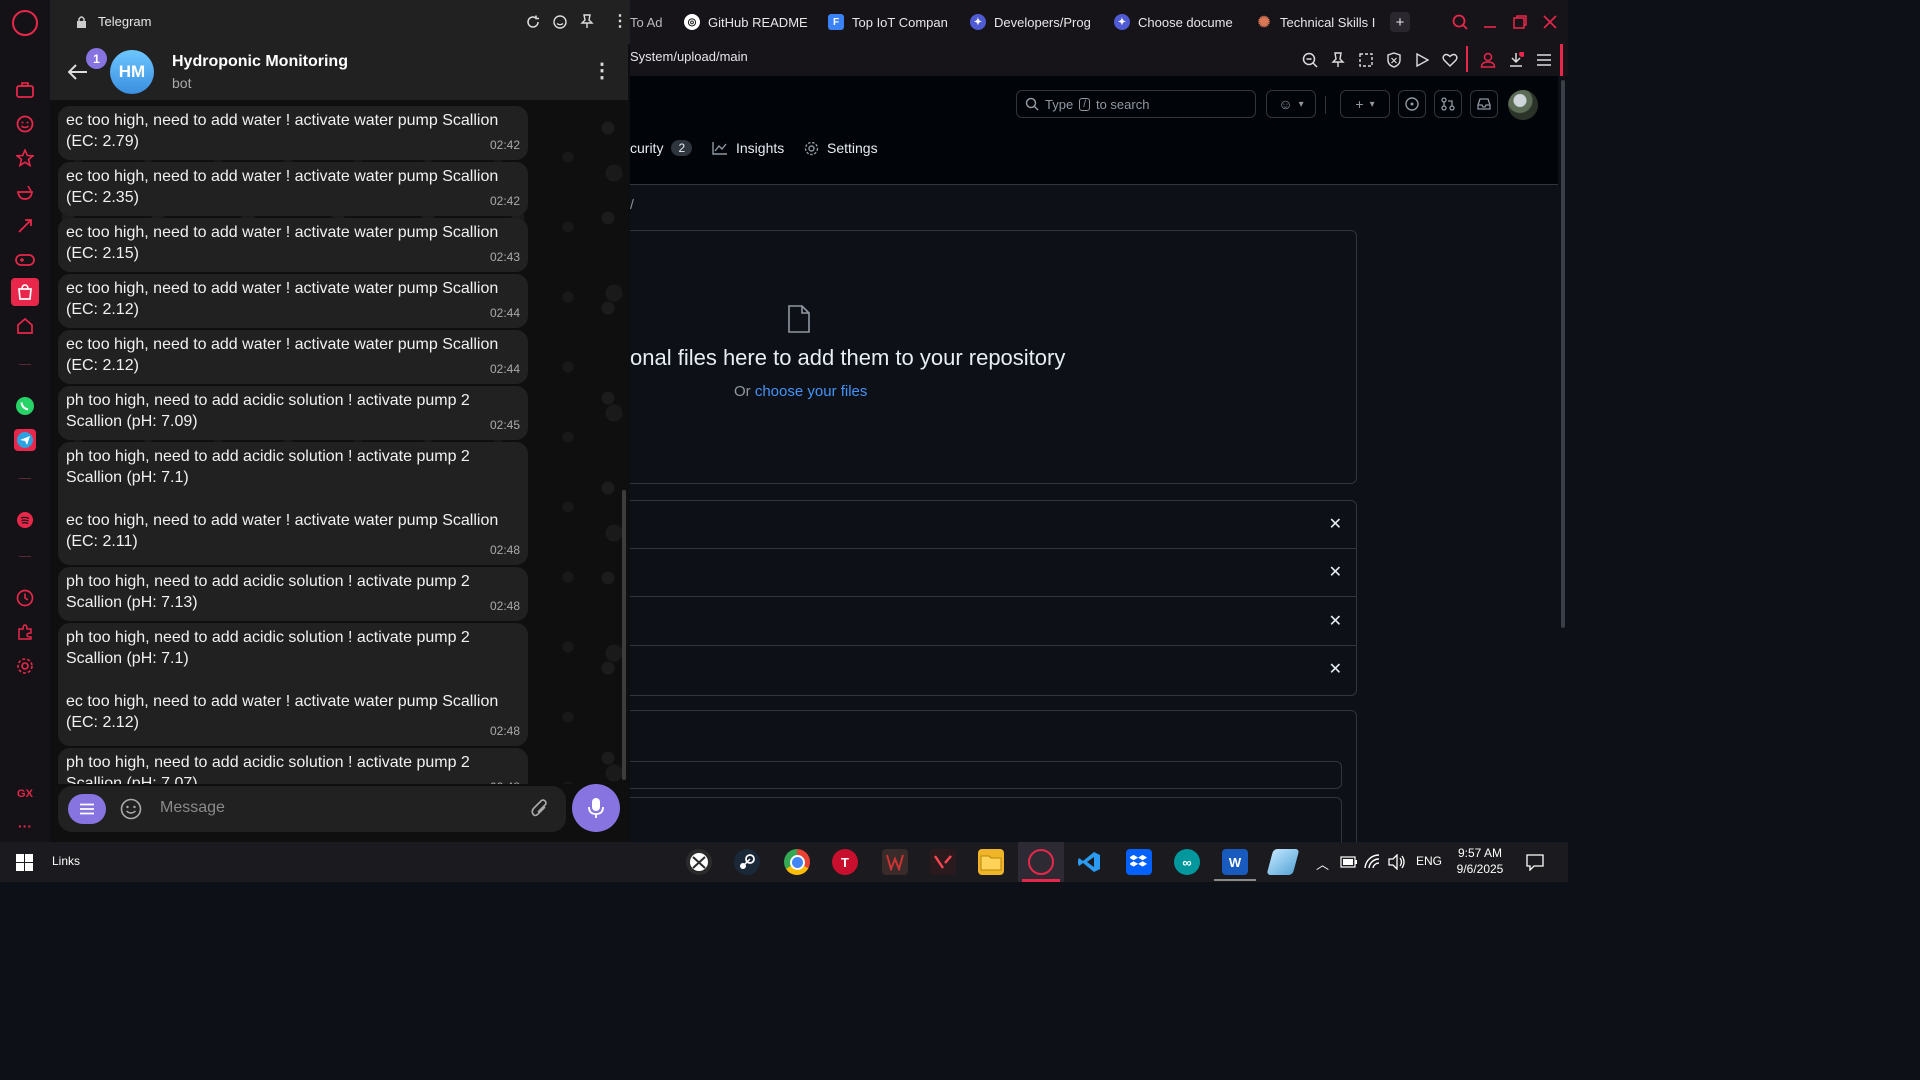 This screenshot has width=1920, height=1080. What do you see at coordinates (986, 819) in the screenshot?
I see `commit-description-input` at bounding box center [986, 819].